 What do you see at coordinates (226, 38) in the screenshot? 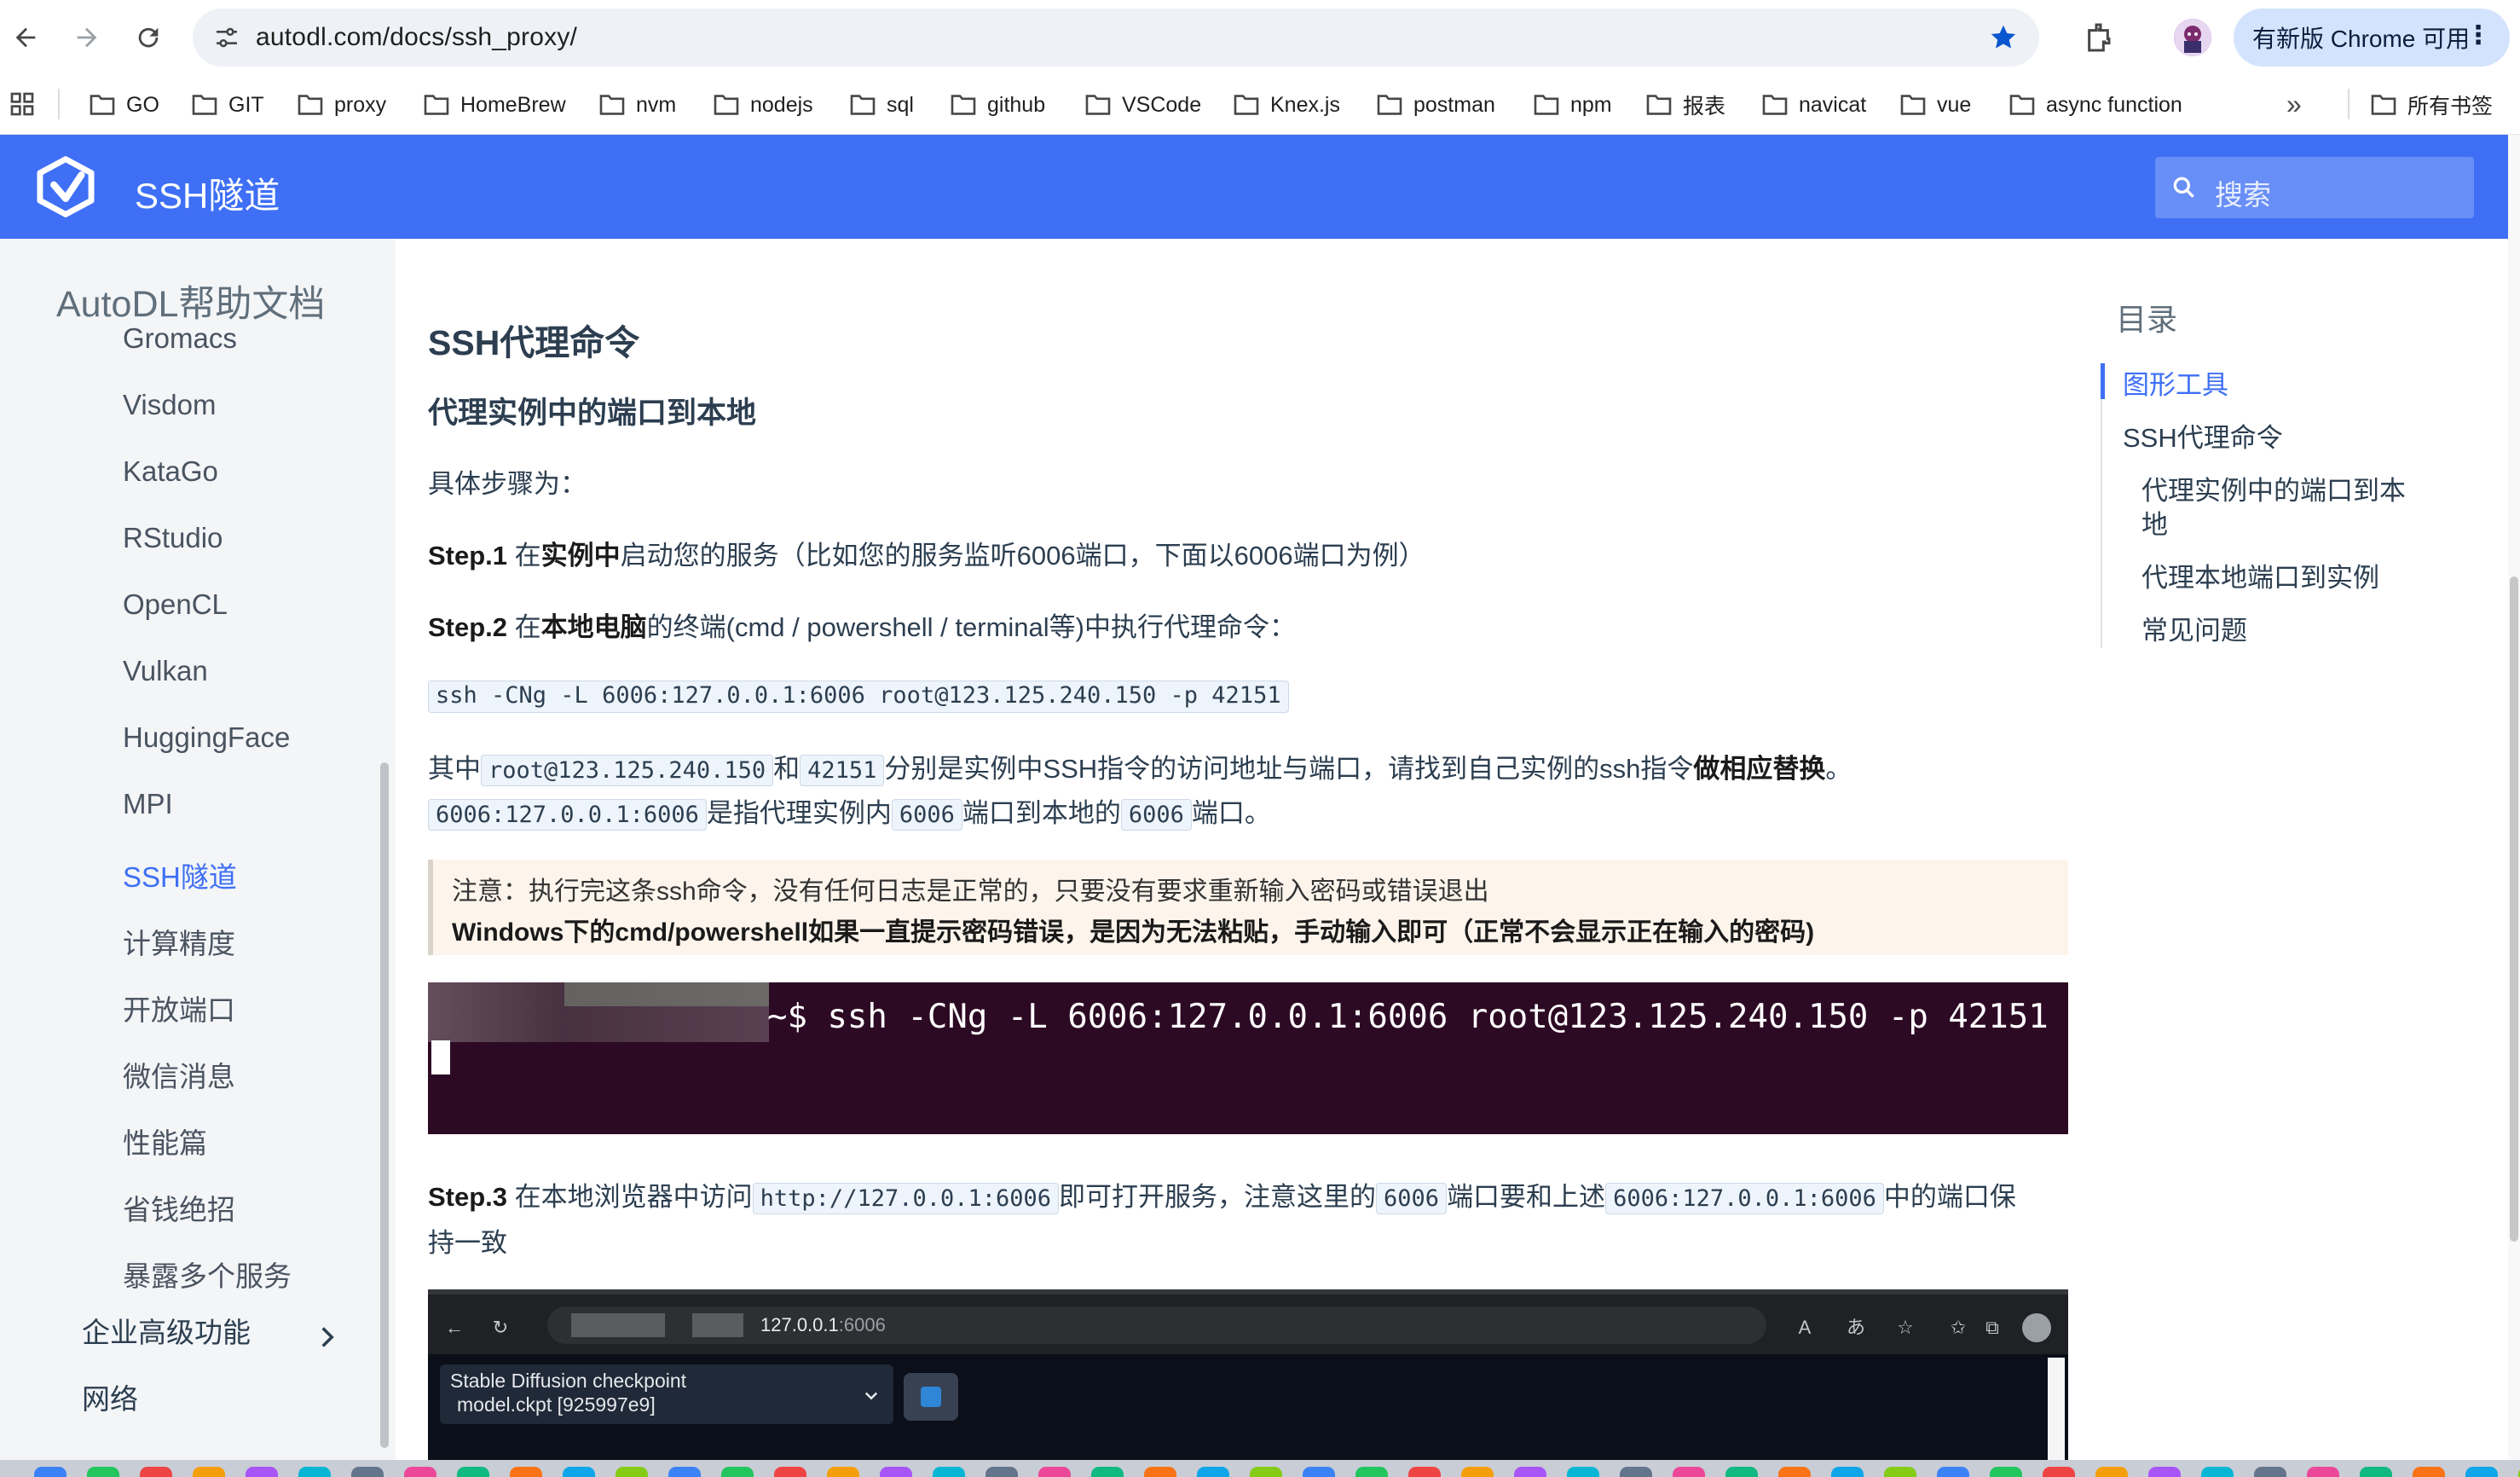
I see `site-info-icon` at bounding box center [226, 38].